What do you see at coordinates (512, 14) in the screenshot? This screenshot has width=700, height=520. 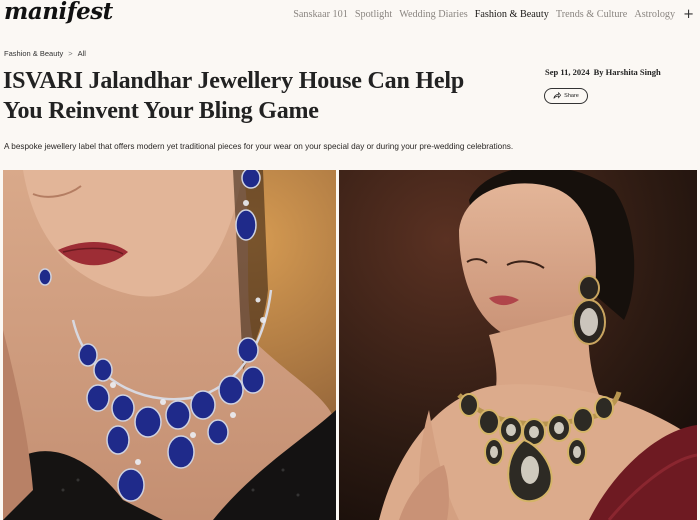 I see `nav-item-fashion-beauty: Fashion & Beauty` at bounding box center [512, 14].